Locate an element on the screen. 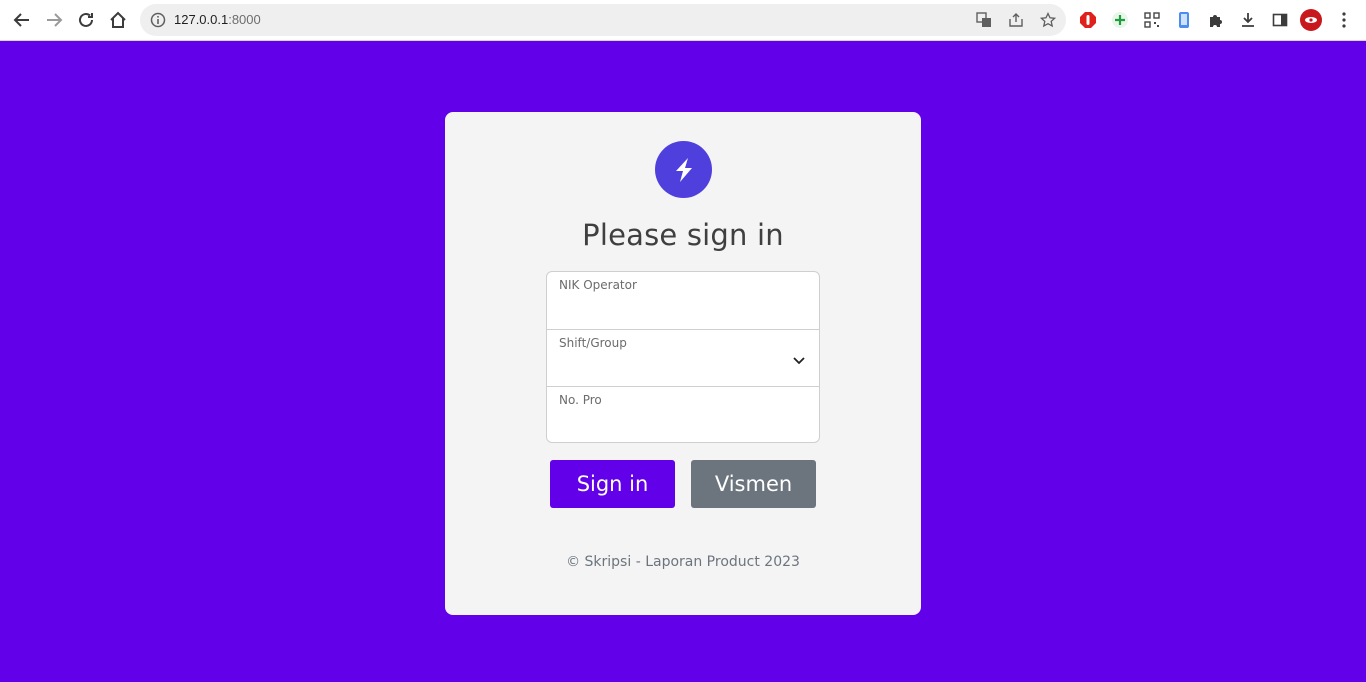 This screenshot has height=682, width=1366. url-text: 127.0.0.1:8000 is located at coordinates (217, 19).